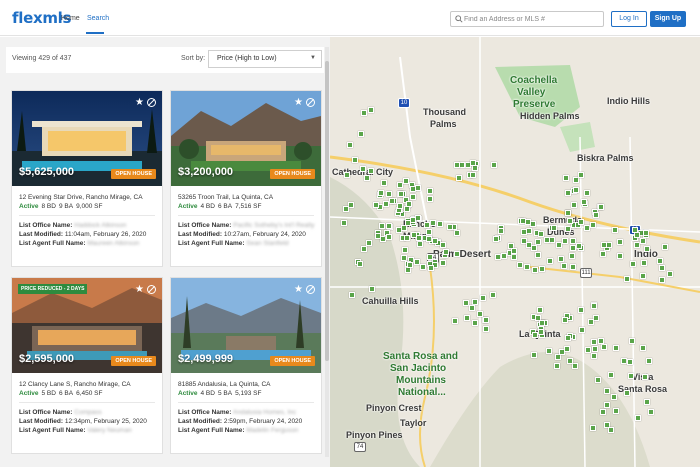 The width and height of the screenshot is (700, 467). I want to click on sort-dropdown: Price (High to Low) ▼, so click(265, 59).